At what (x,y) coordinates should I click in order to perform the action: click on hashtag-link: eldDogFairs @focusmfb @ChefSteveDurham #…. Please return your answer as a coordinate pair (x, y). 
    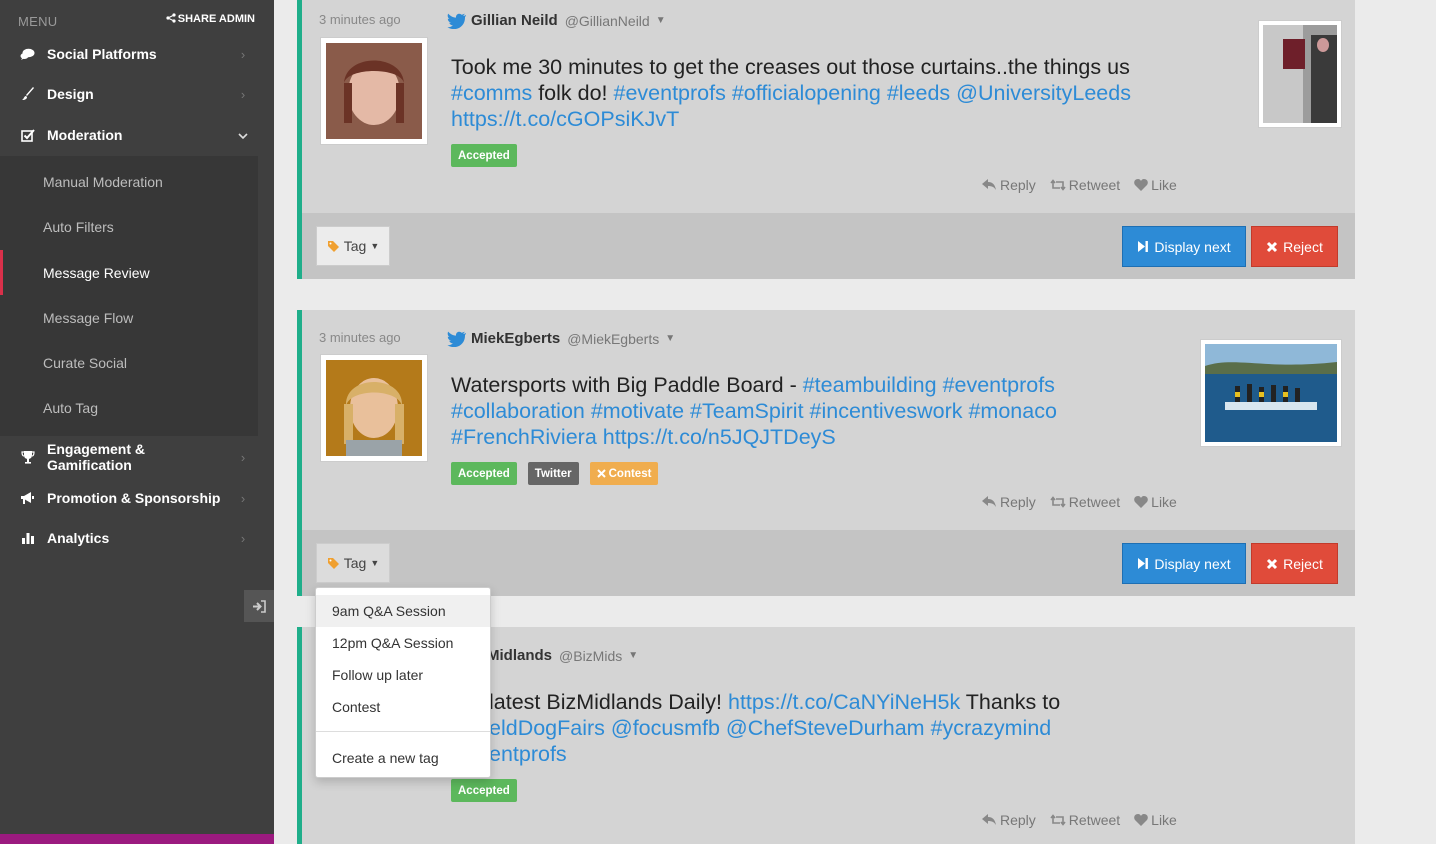
    Looking at the image, I should click on (770, 728).